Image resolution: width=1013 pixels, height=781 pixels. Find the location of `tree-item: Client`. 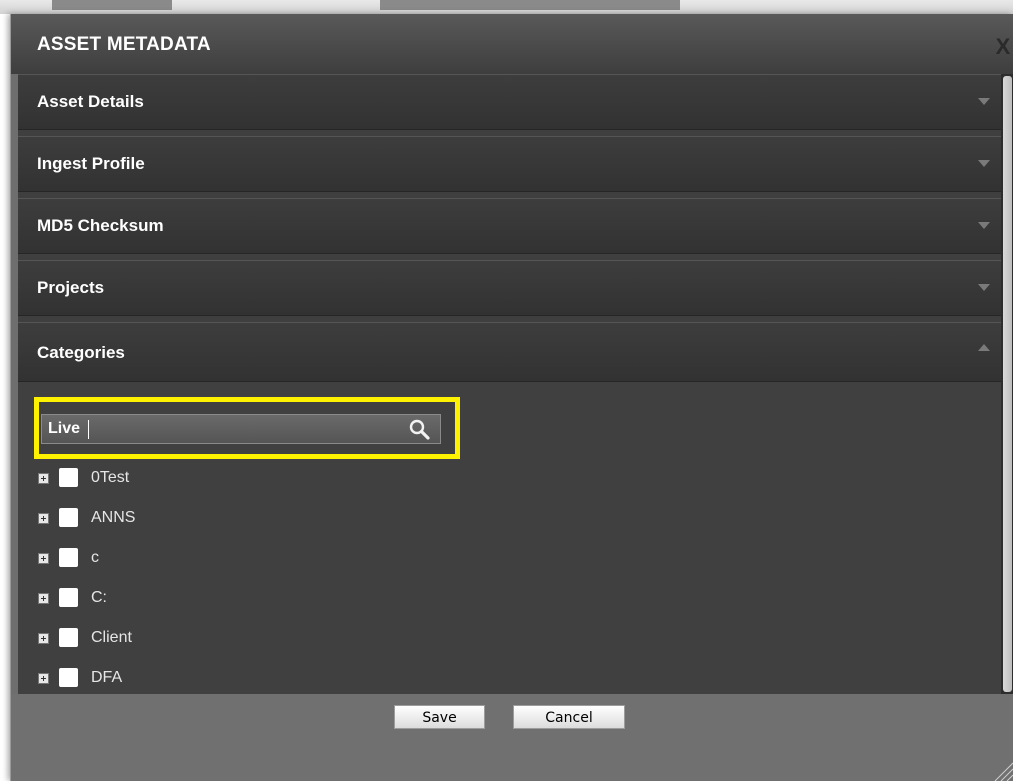

tree-item: Client is located at coordinates (238, 638).